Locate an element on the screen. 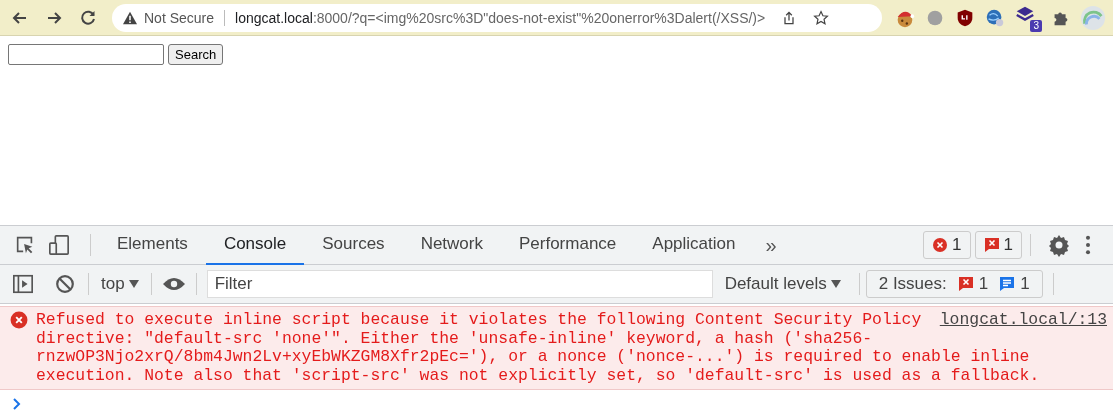  error-count-button: 1 is located at coordinates (947, 245).